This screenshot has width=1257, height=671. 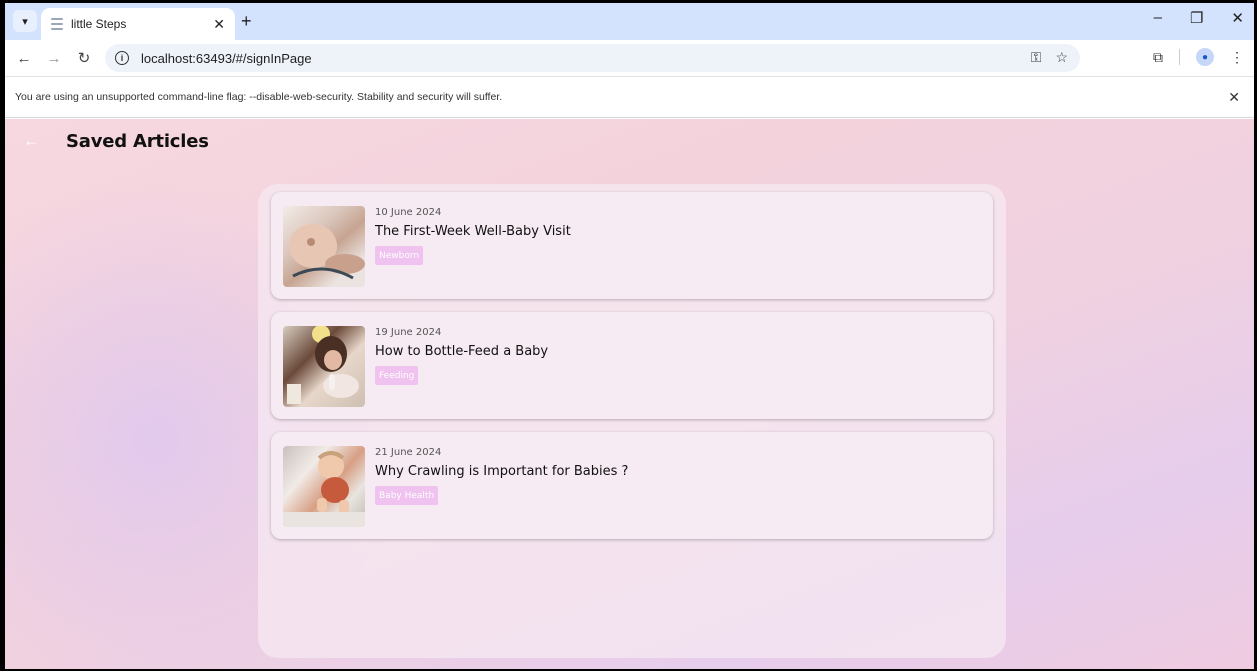 What do you see at coordinates (84, 58) in the screenshot?
I see `reload-icon: ↻` at bounding box center [84, 58].